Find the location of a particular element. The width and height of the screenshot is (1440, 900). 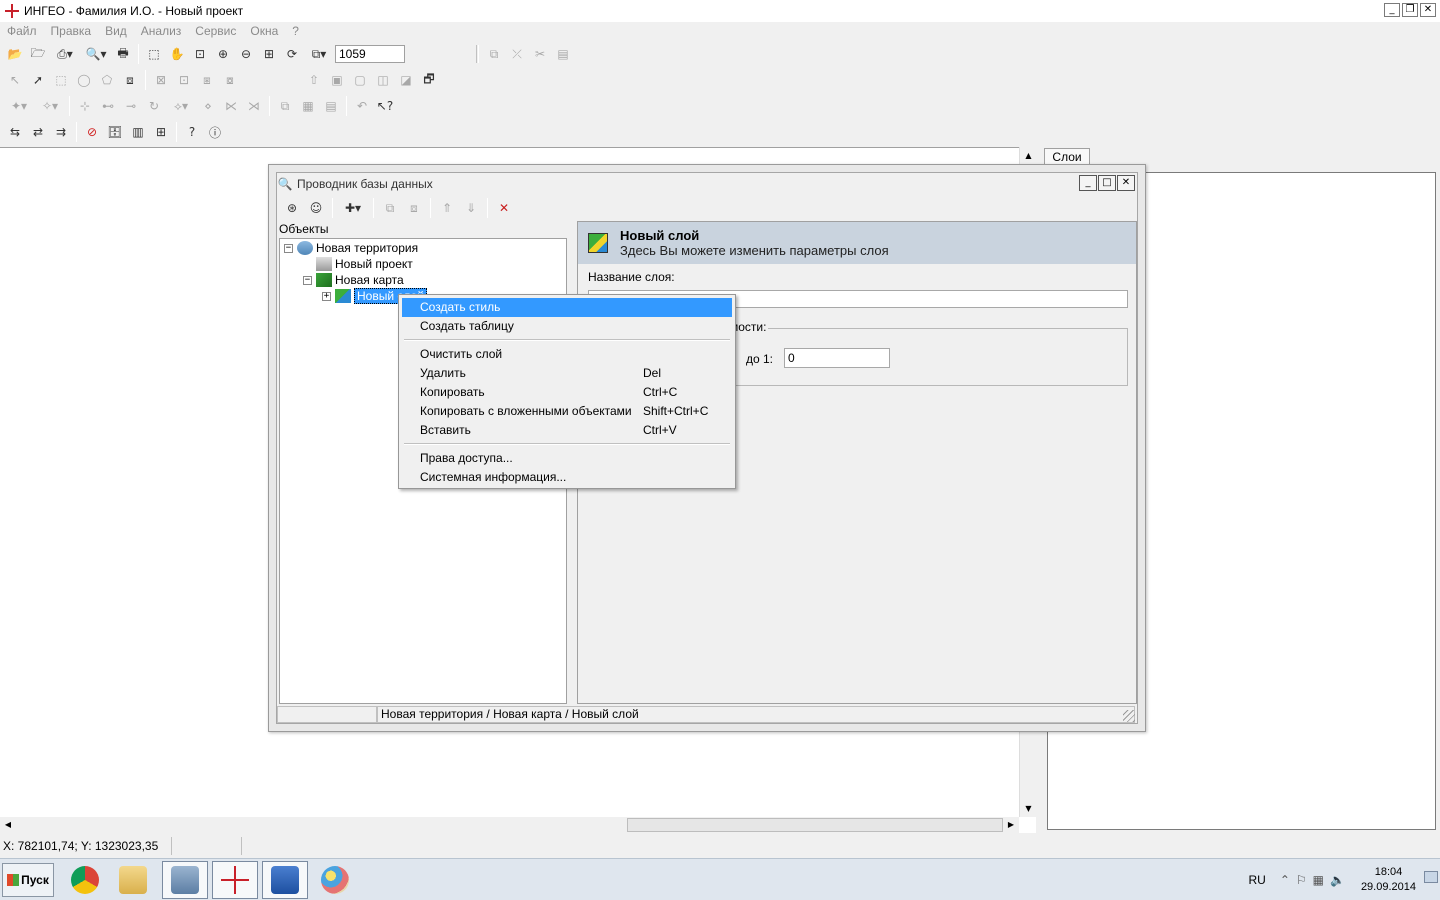

taskbar-computer is located at coordinates (185, 880).